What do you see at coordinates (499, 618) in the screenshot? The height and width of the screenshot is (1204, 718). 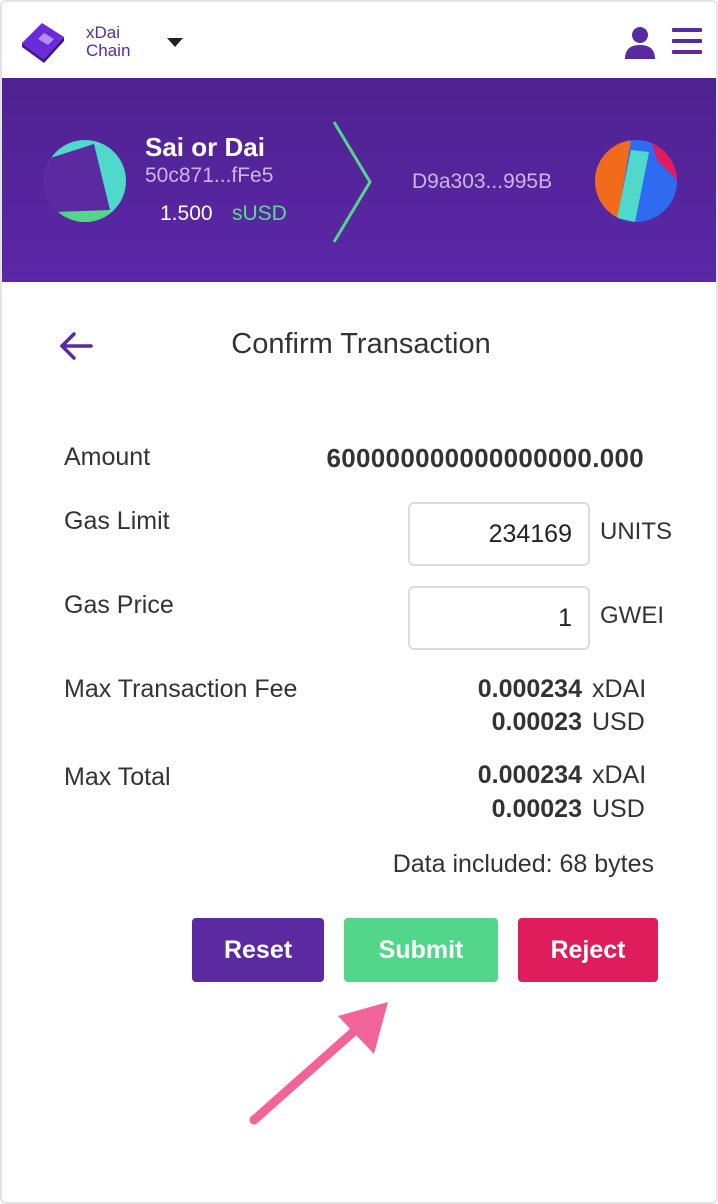 I see `gas-price-input` at bounding box center [499, 618].